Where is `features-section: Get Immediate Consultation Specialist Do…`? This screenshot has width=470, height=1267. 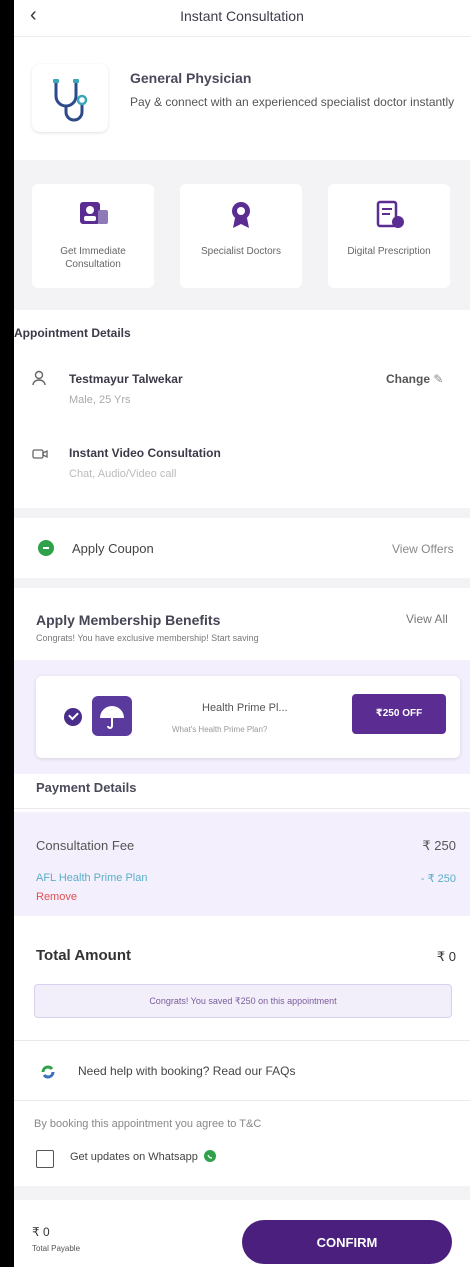
features-section: Get Immediate Consultation Specialist Do… is located at coordinates (242, 235).